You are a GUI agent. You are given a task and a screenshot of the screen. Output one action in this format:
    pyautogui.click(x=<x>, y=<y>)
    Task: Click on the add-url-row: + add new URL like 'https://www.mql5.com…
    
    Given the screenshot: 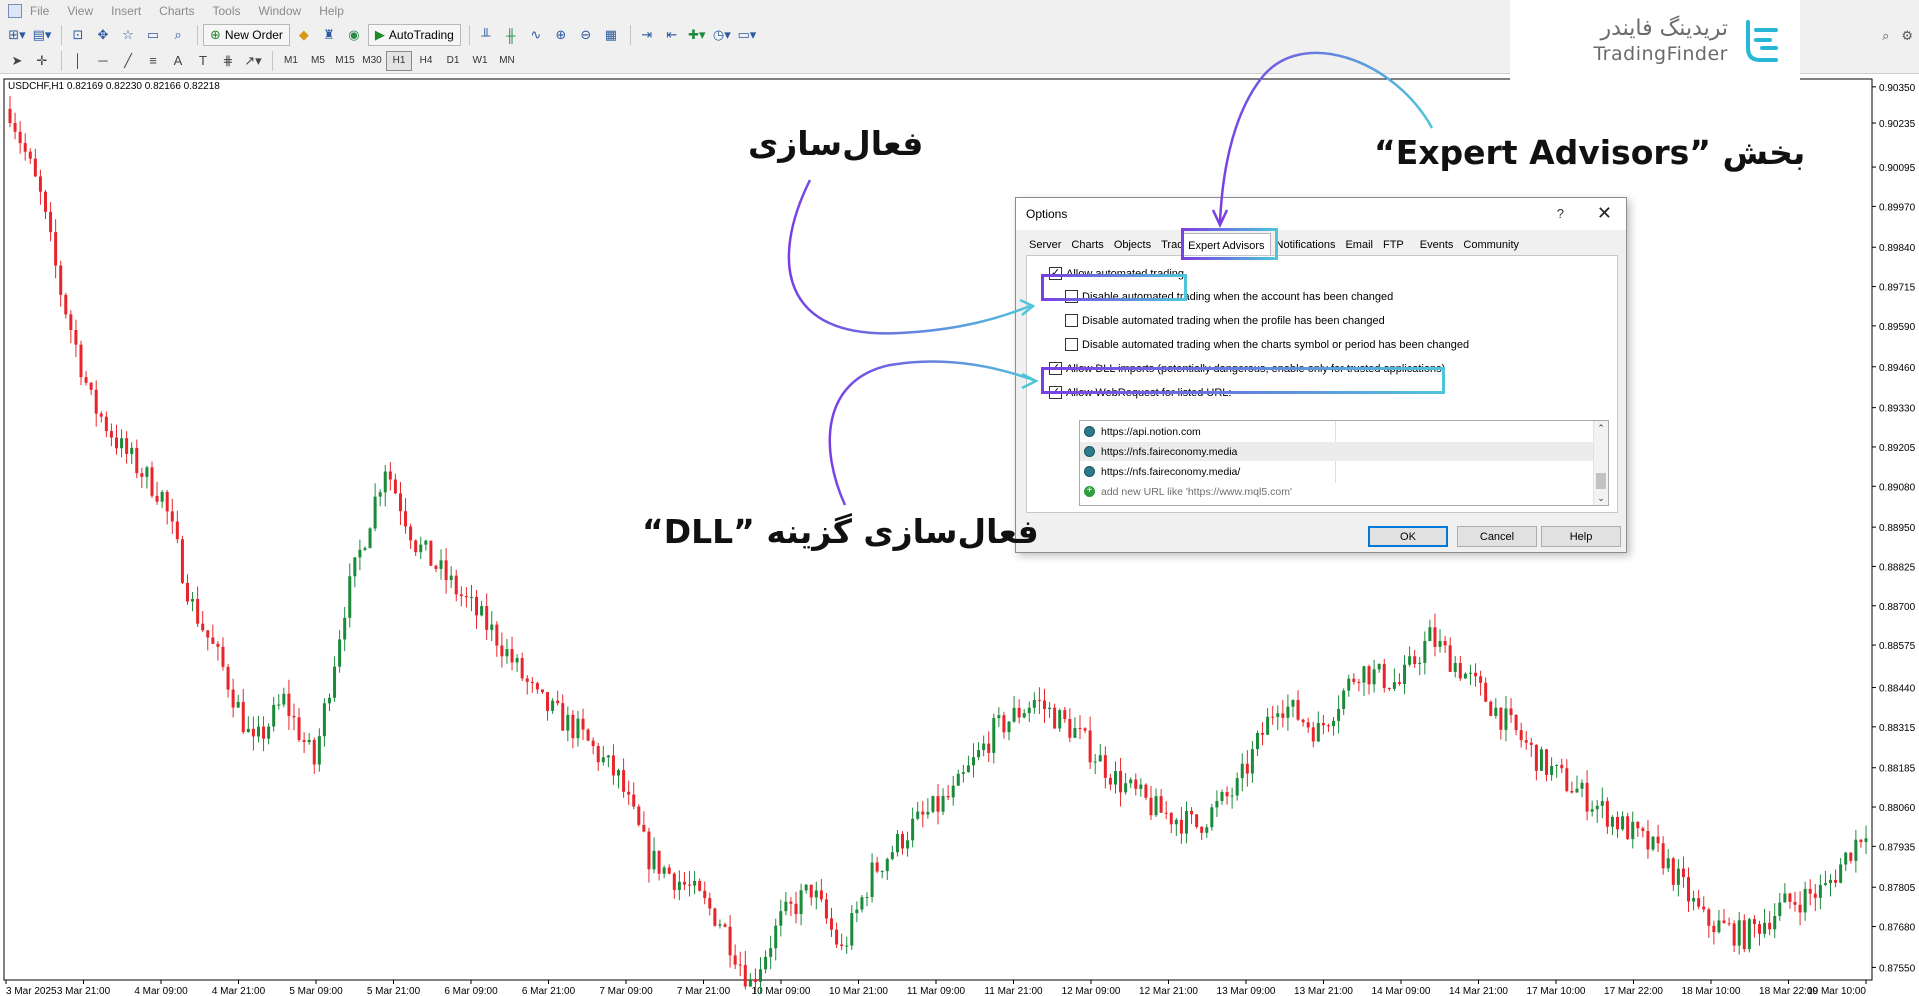 What is the action you would take?
    pyautogui.click(x=1337, y=491)
    